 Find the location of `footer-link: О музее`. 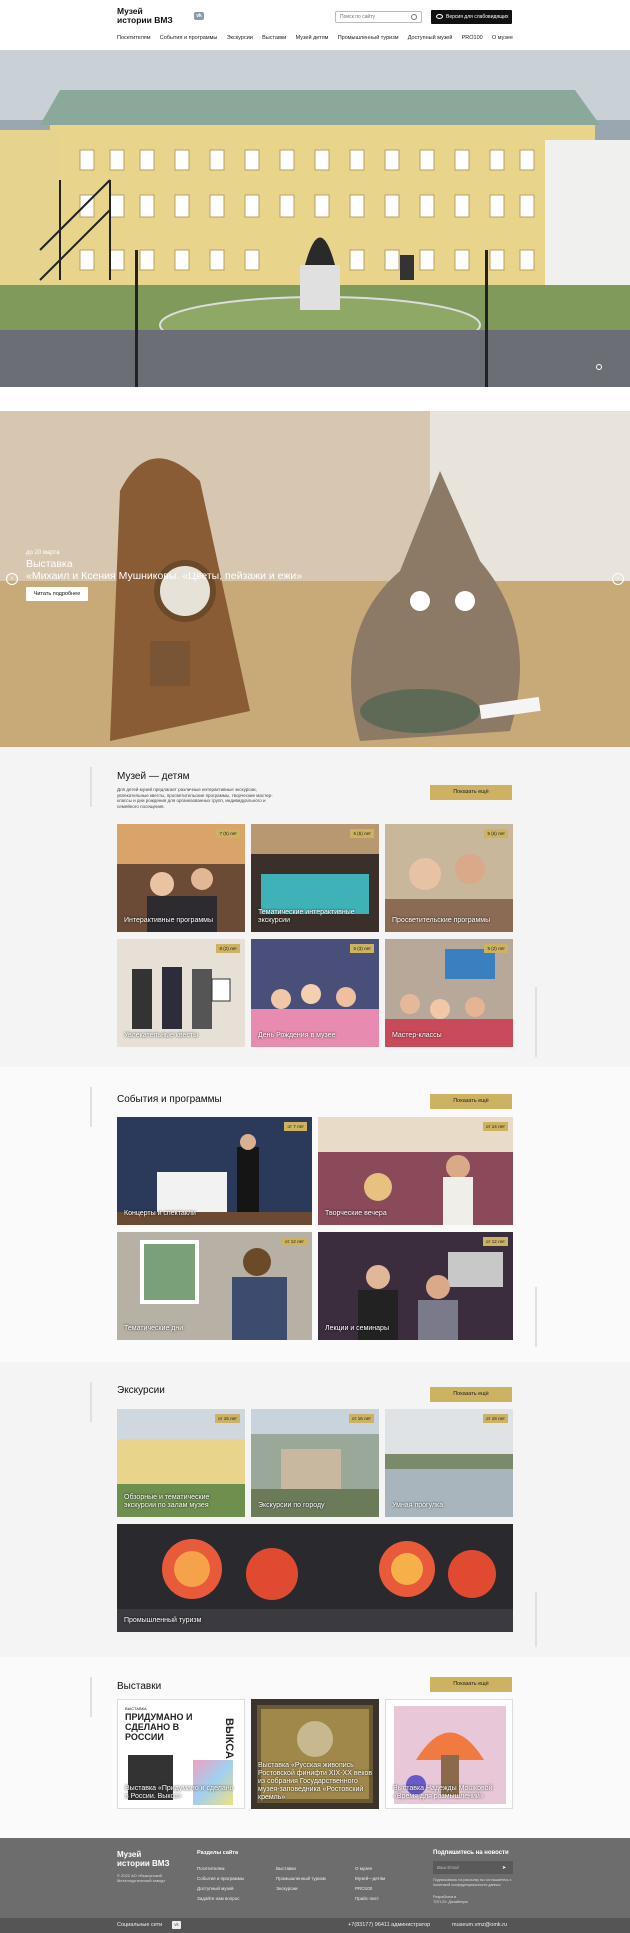

footer-link: О музее is located at coordinates (363, 1868).